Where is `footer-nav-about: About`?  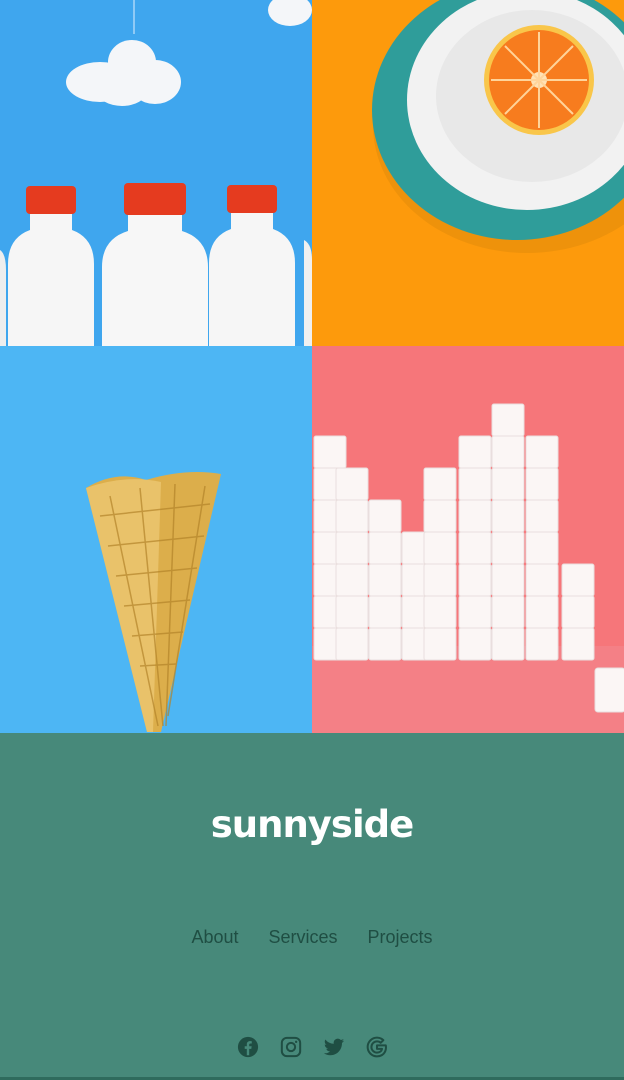 footer-nav-about: About is located at coordinates (214, 937).